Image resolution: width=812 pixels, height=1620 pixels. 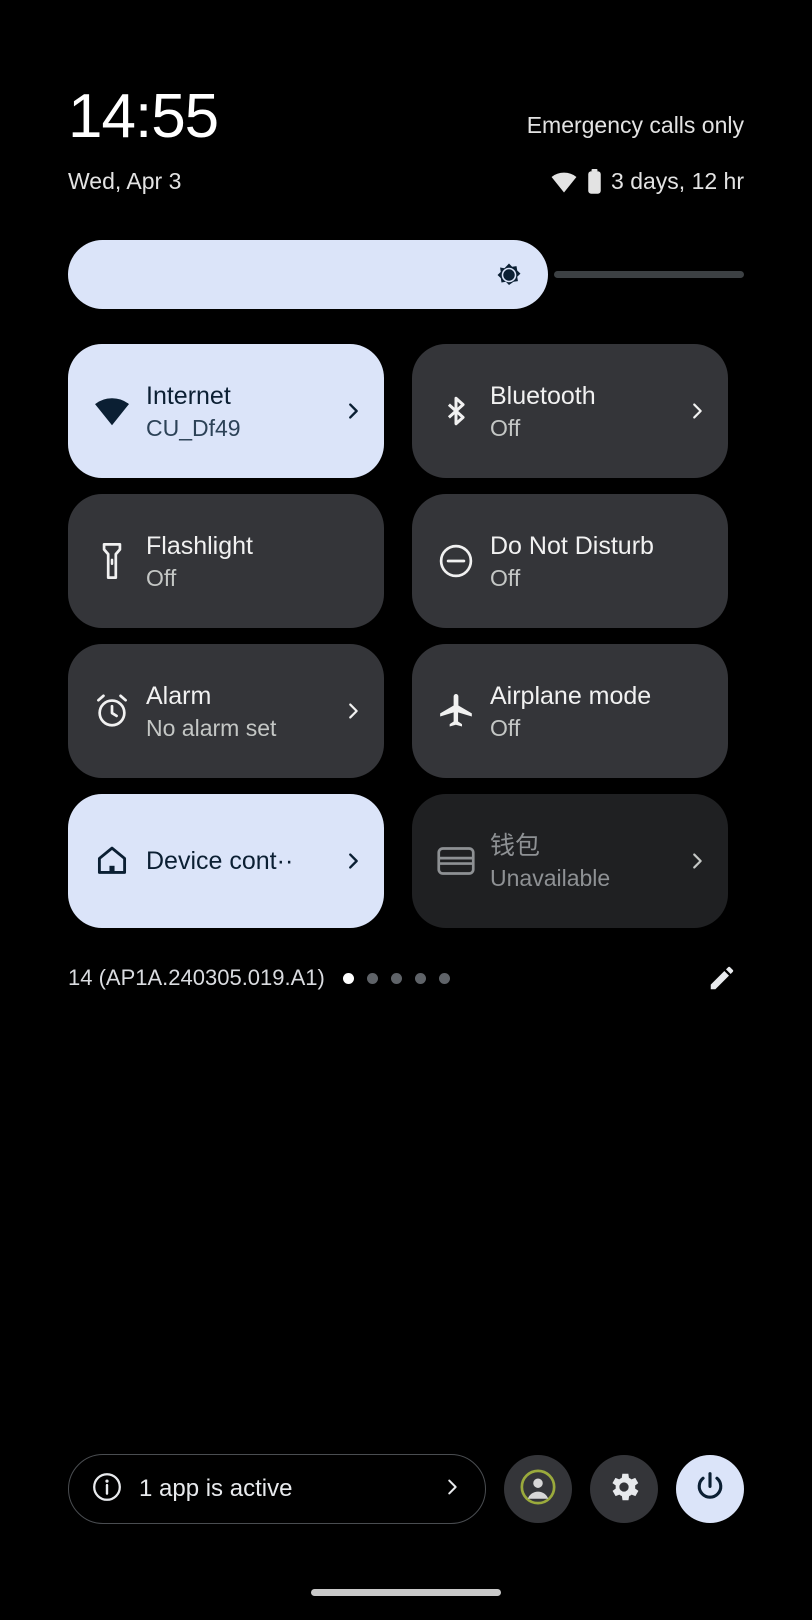 I want to click on battery-icon, so click(x=594, y=181).